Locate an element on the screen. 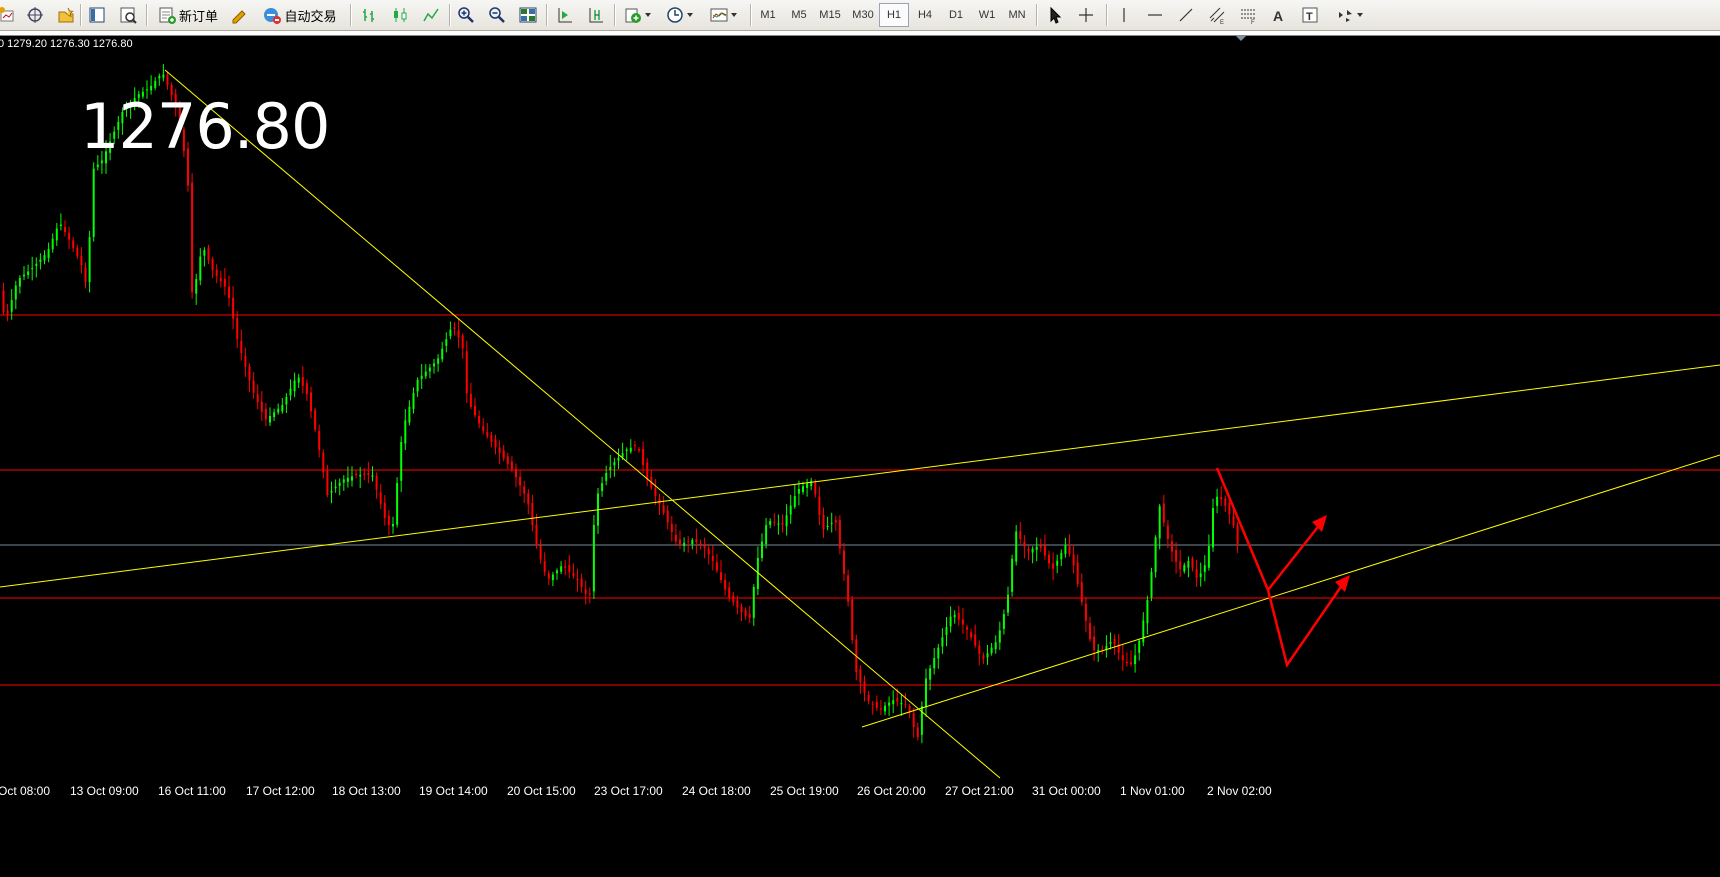  new-order-label: 新订单 is located at coordinates (198, 17).